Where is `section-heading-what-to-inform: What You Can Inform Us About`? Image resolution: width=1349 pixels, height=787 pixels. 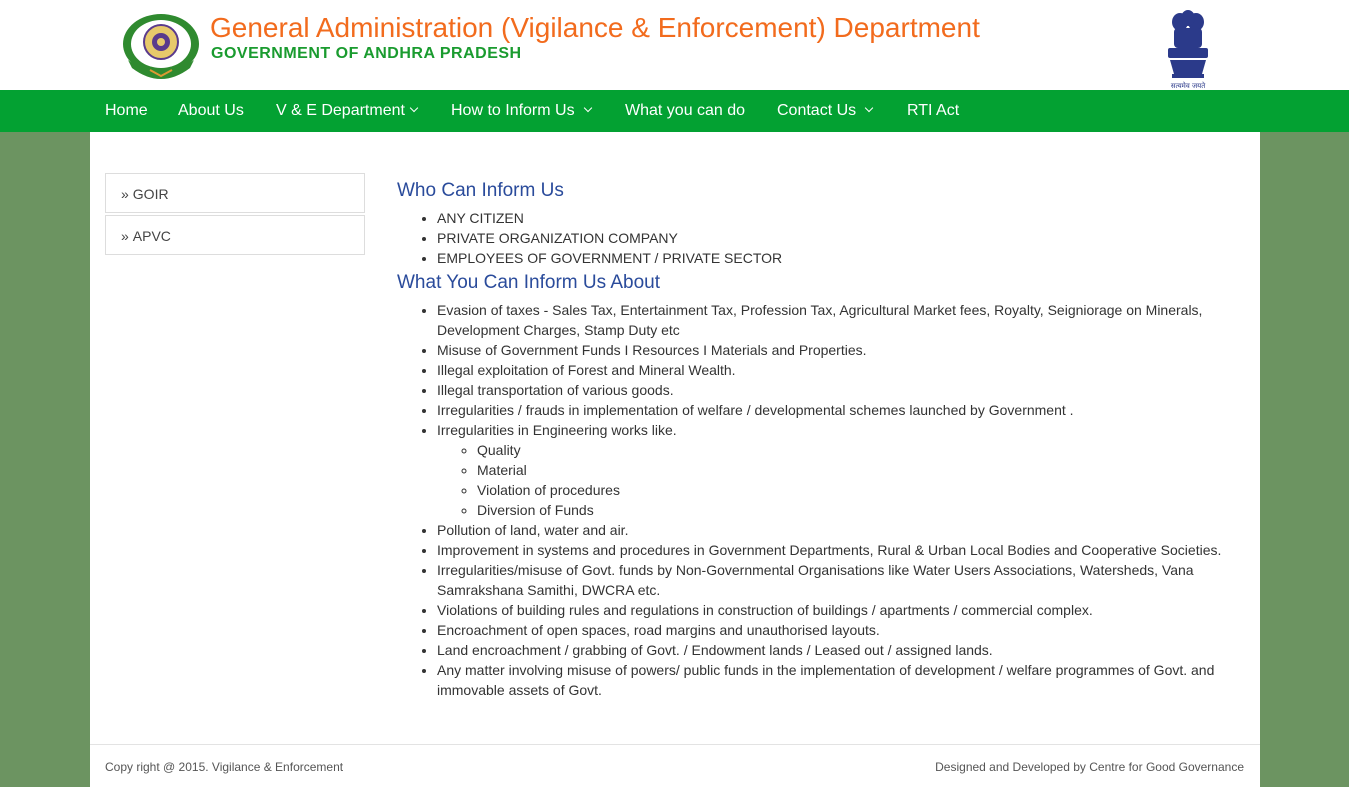 section-heading-what-to-inform: What You Can Inform Us About is located at coordinates (528, 282).